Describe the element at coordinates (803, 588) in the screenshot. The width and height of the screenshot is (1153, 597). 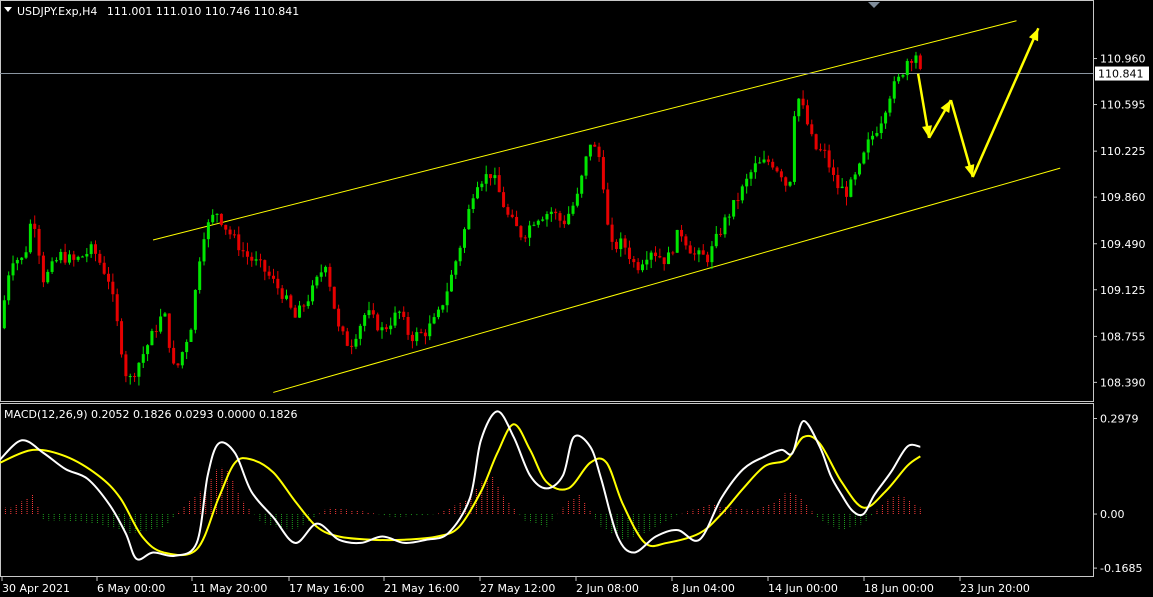
I see `time-tick-label: 14 Jun 00:00` at that location.